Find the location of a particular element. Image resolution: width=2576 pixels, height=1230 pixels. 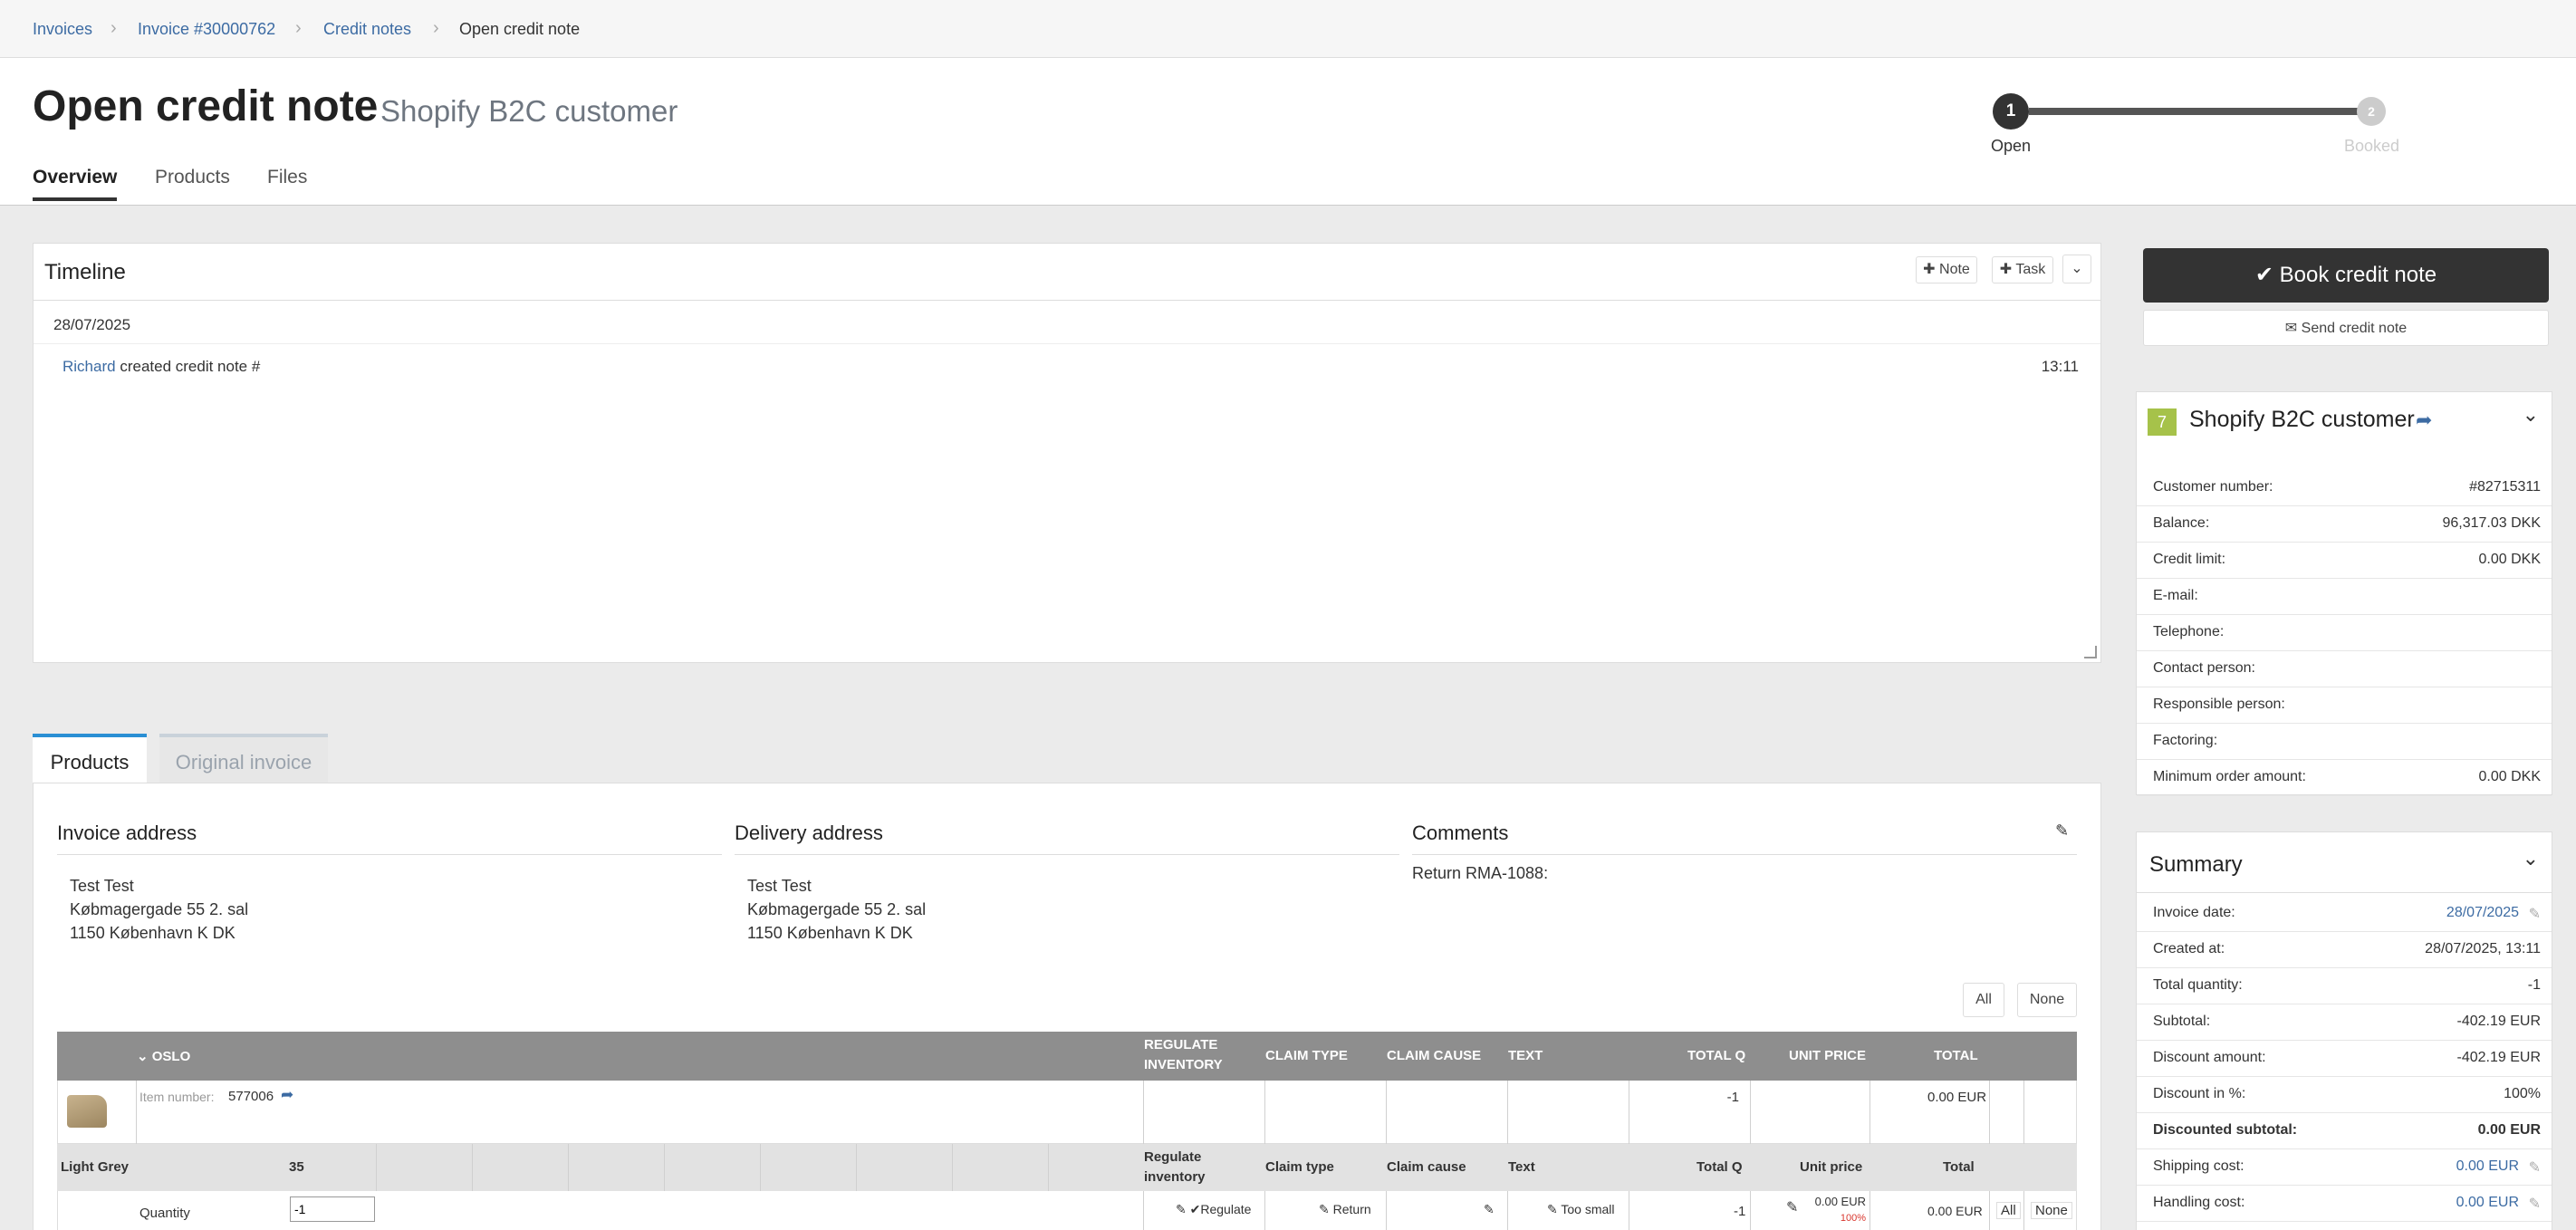

progress-track is located at coordinates (2201, 111).